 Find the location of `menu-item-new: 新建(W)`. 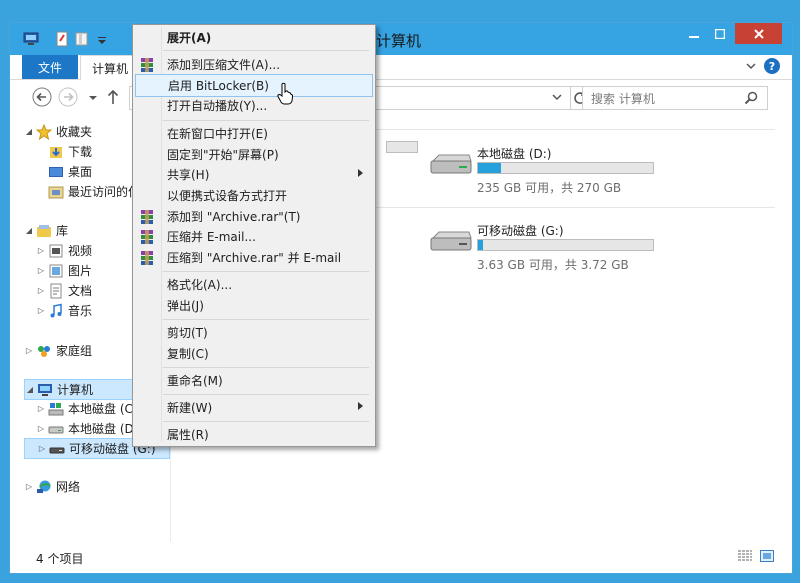

menu-item-new: 新建(W) is located at coordinates (253, 407).